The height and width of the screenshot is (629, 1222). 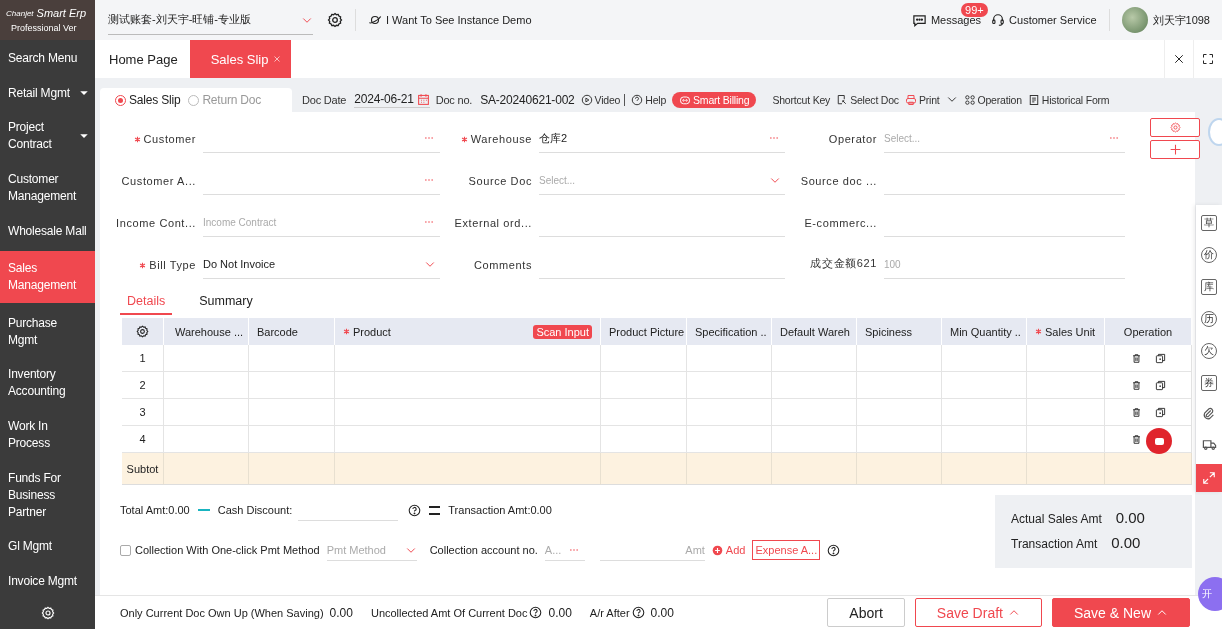 What do you see at coordinates (1044, 20) in the screenshot?
I see `customer-service-button: Customer Service` at bounding box center [1044, 20].